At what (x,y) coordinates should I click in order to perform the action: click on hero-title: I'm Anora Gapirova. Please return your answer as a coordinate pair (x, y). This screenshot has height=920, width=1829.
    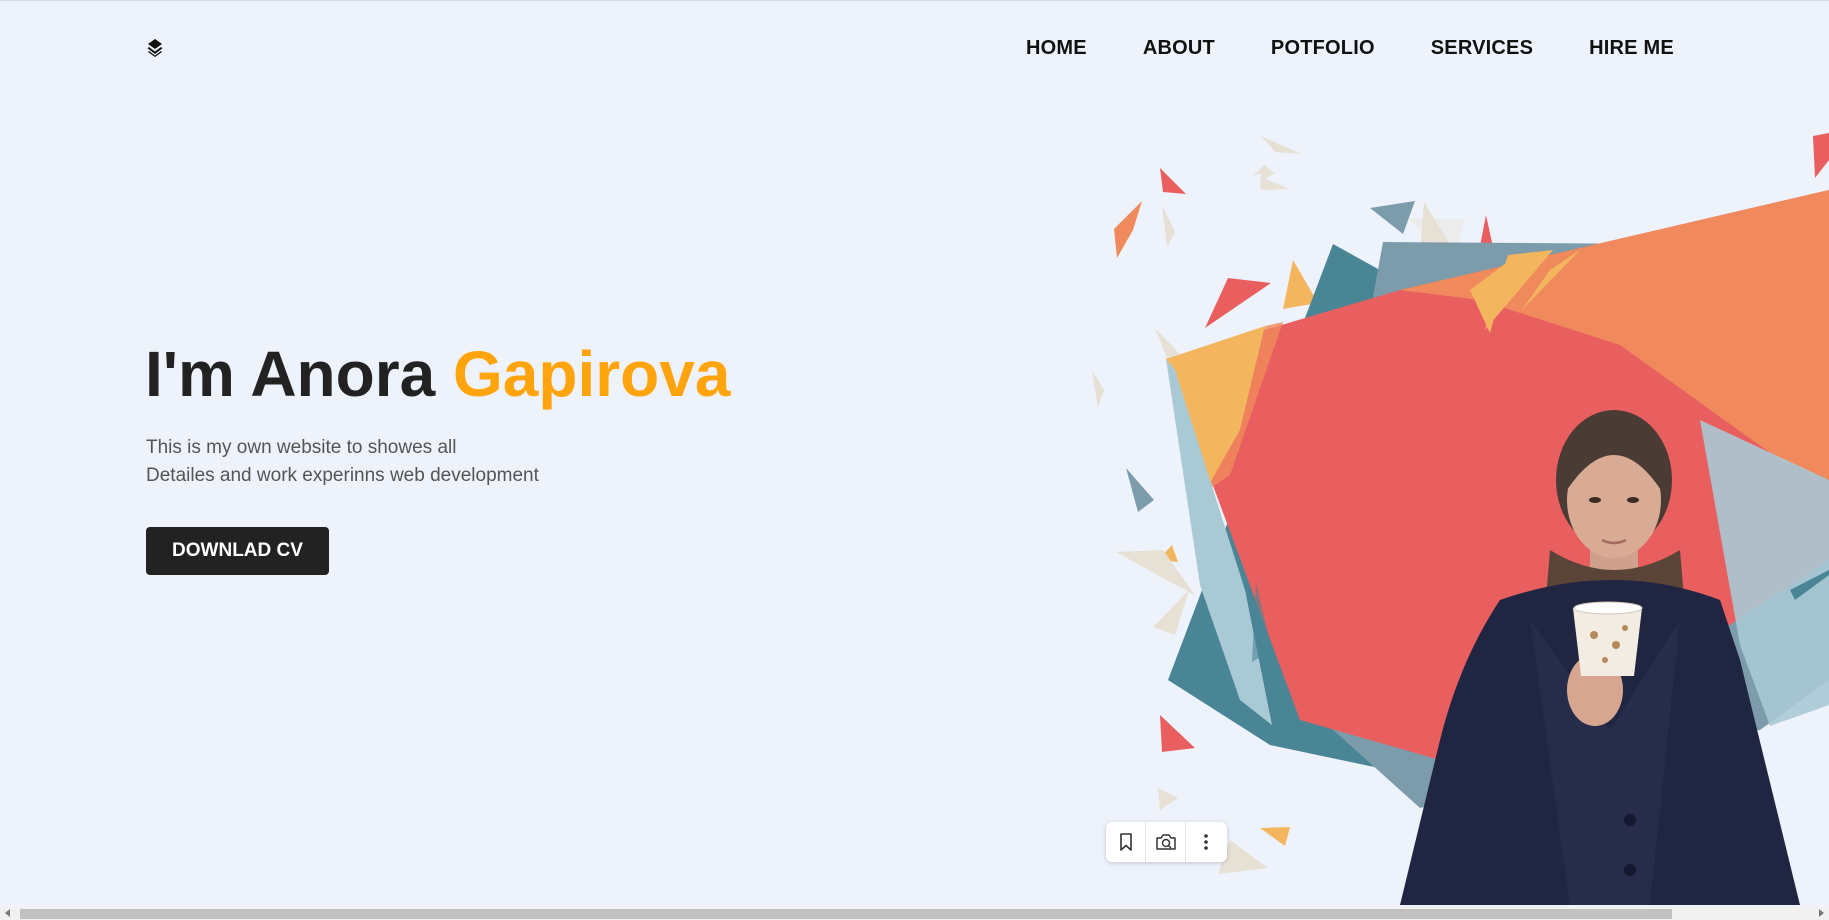
    Looking at the image, I should click on (437, 374).